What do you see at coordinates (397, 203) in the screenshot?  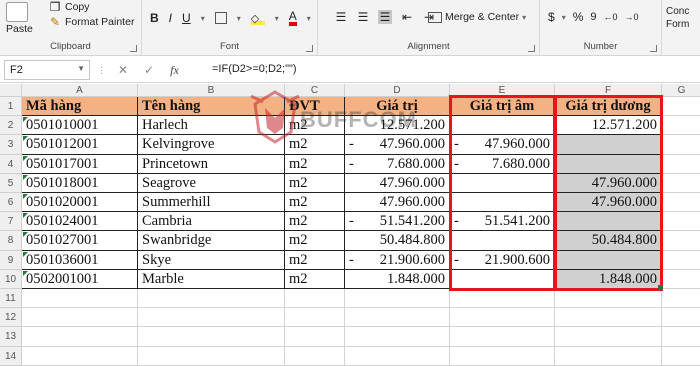 I see `table-cell-value: 47.960.000` at bounding box center [397, 203].